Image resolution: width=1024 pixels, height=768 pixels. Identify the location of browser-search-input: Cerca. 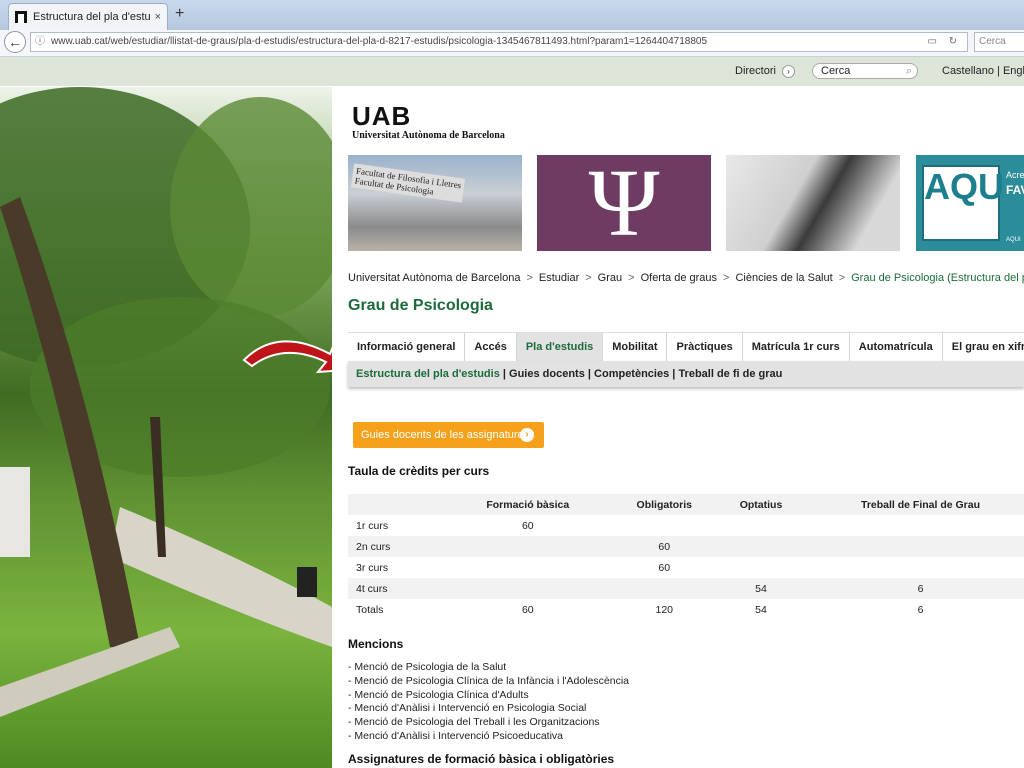
(999, 42).